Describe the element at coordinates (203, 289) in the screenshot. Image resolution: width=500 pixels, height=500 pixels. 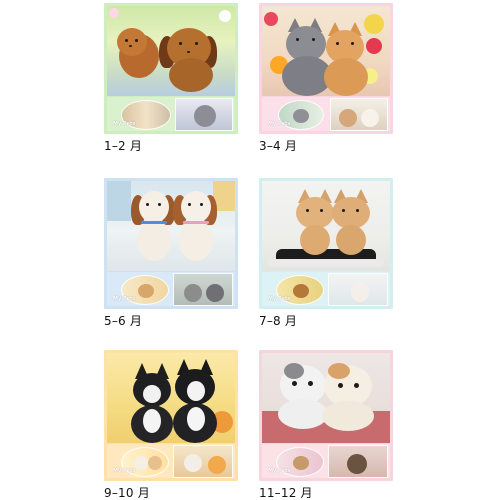
I see `thumbnail-kittens` at that location.